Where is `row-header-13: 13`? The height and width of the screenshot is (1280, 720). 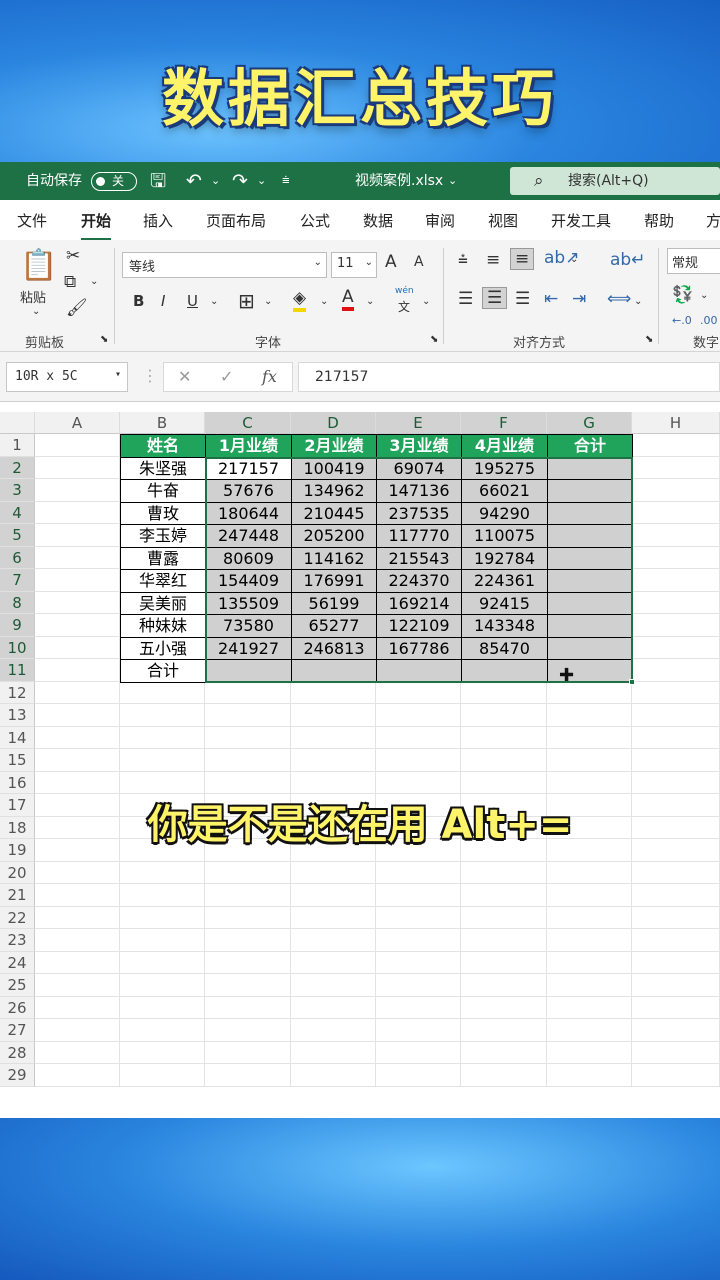 row-header-13: 13 is located at coordinates (17, 715).